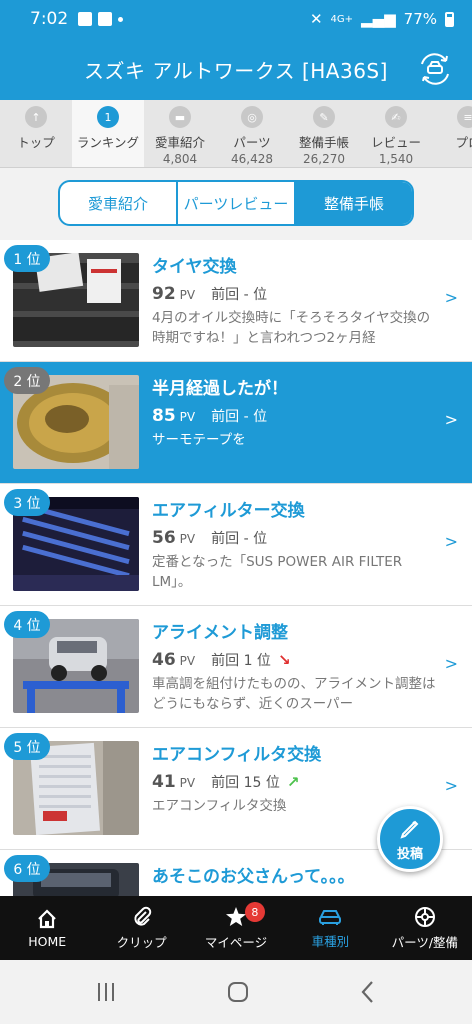 The height and width of the screenshot is (1024, 472). I want to click on tab-label: レビュー, so click(395, 142).